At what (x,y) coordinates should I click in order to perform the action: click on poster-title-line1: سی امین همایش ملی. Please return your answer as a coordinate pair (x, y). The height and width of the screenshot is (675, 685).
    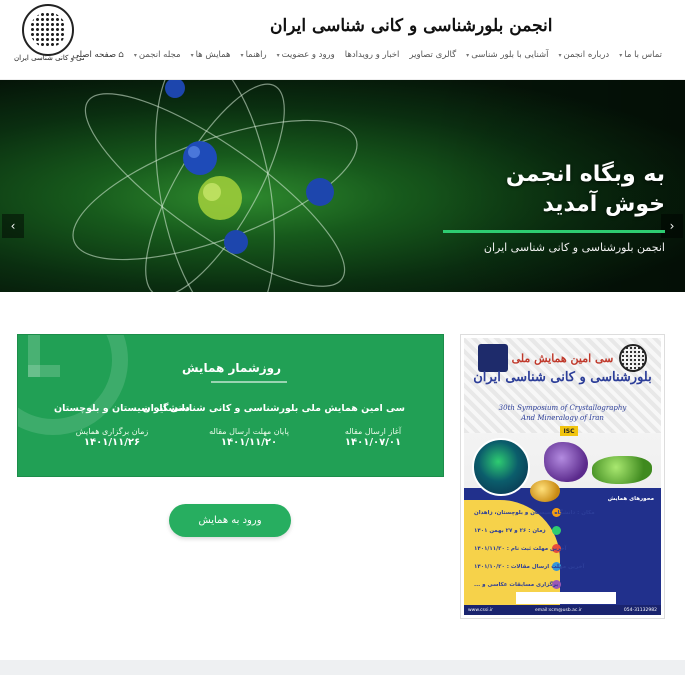
    Looking at the image, I should click on (562, 358).